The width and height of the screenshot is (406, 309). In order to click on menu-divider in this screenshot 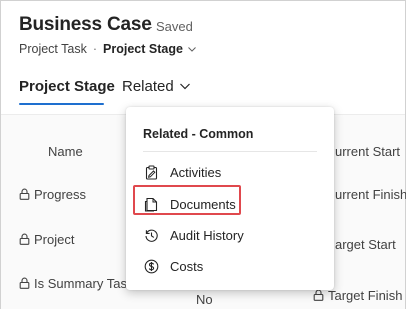, I will do `click(230, 151)`.